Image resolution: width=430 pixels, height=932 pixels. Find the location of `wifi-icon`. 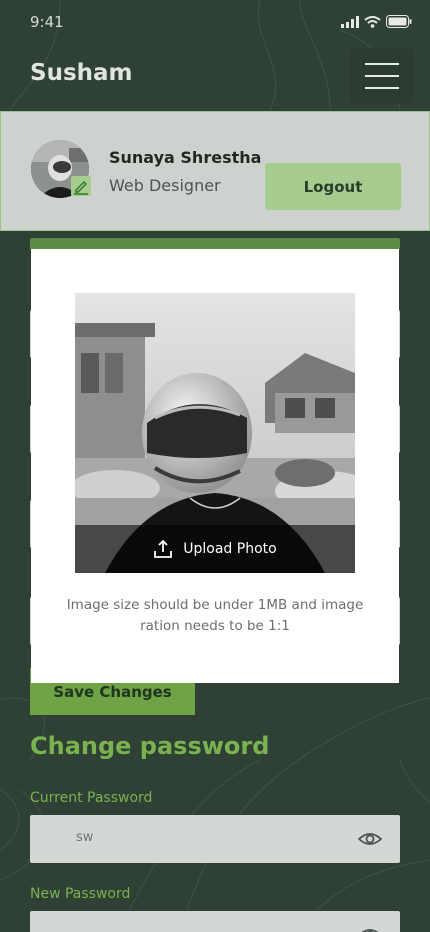

wifi-icon is located at coordinates (372, 21).